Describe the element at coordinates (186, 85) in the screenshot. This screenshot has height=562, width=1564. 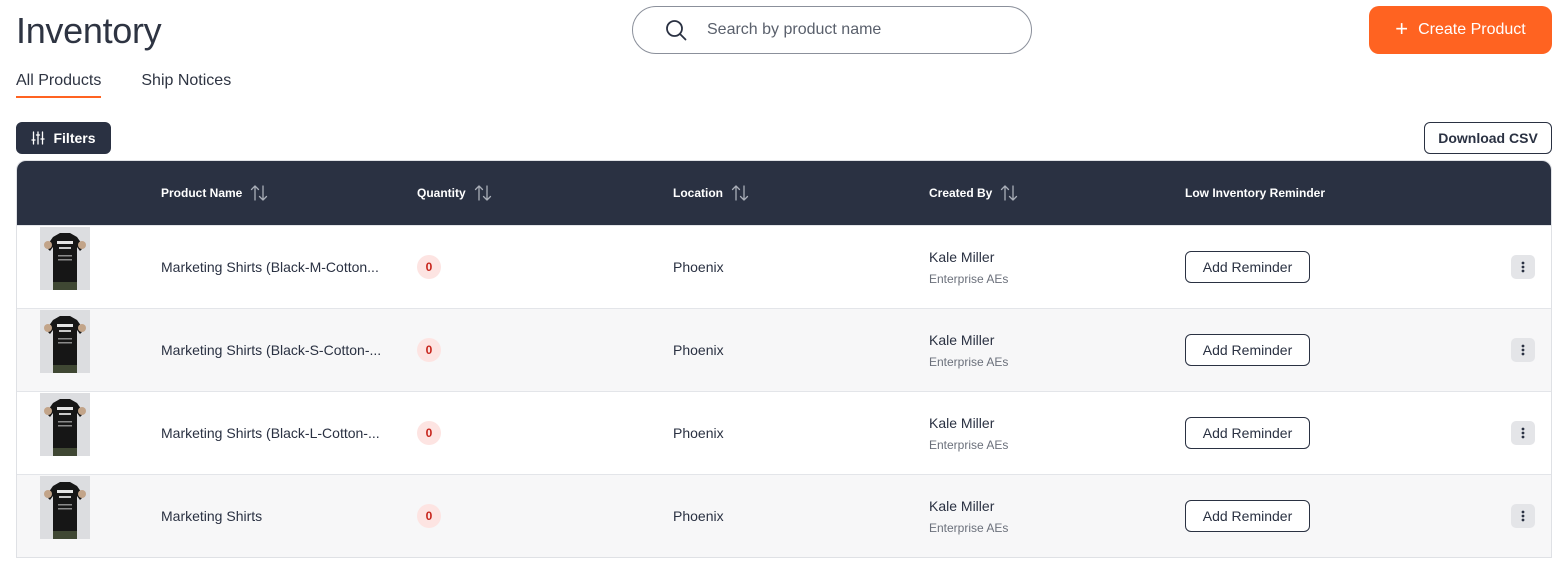
I see `tab-ship-notices: Ship Notices` at that location.